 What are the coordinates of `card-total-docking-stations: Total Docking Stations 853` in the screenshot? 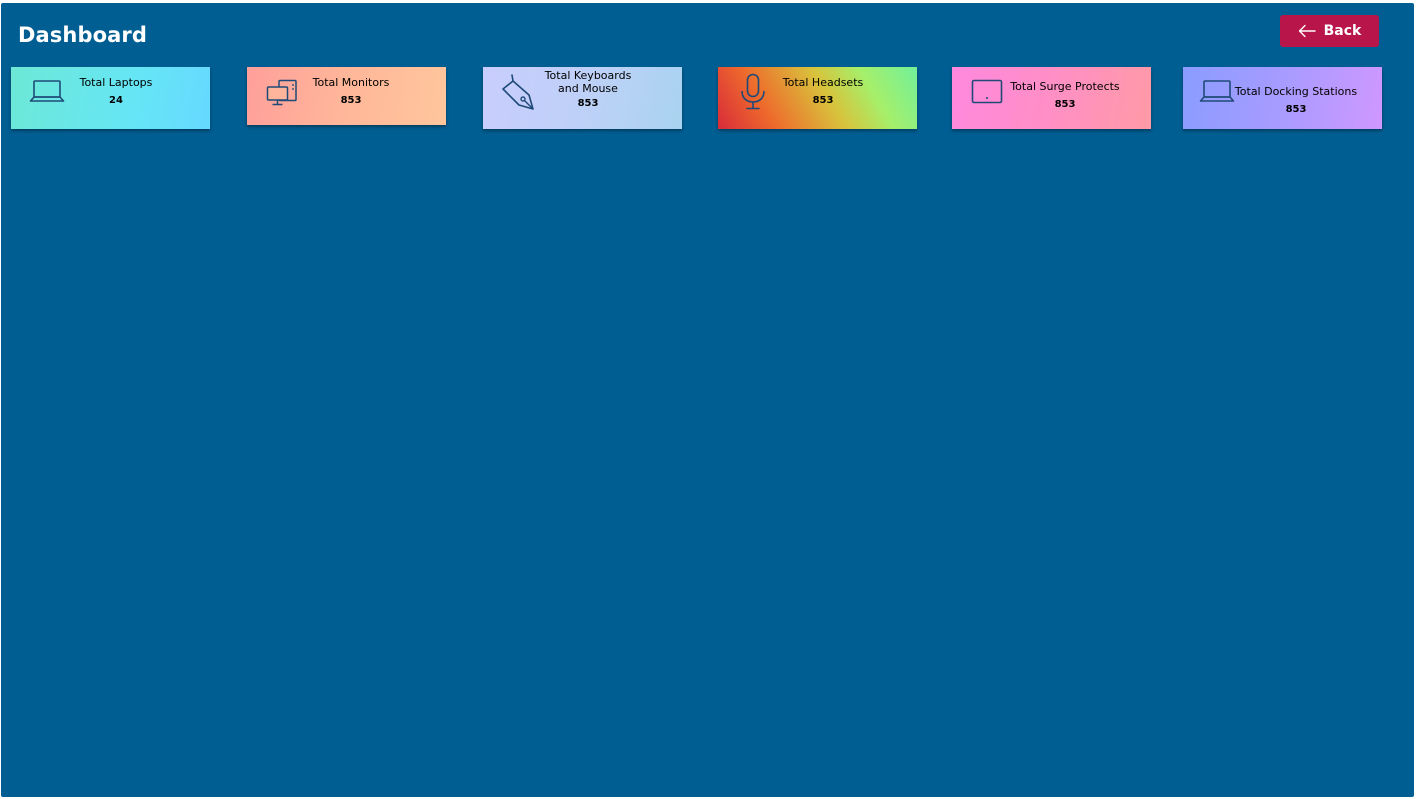 It's located at (1282, 98).